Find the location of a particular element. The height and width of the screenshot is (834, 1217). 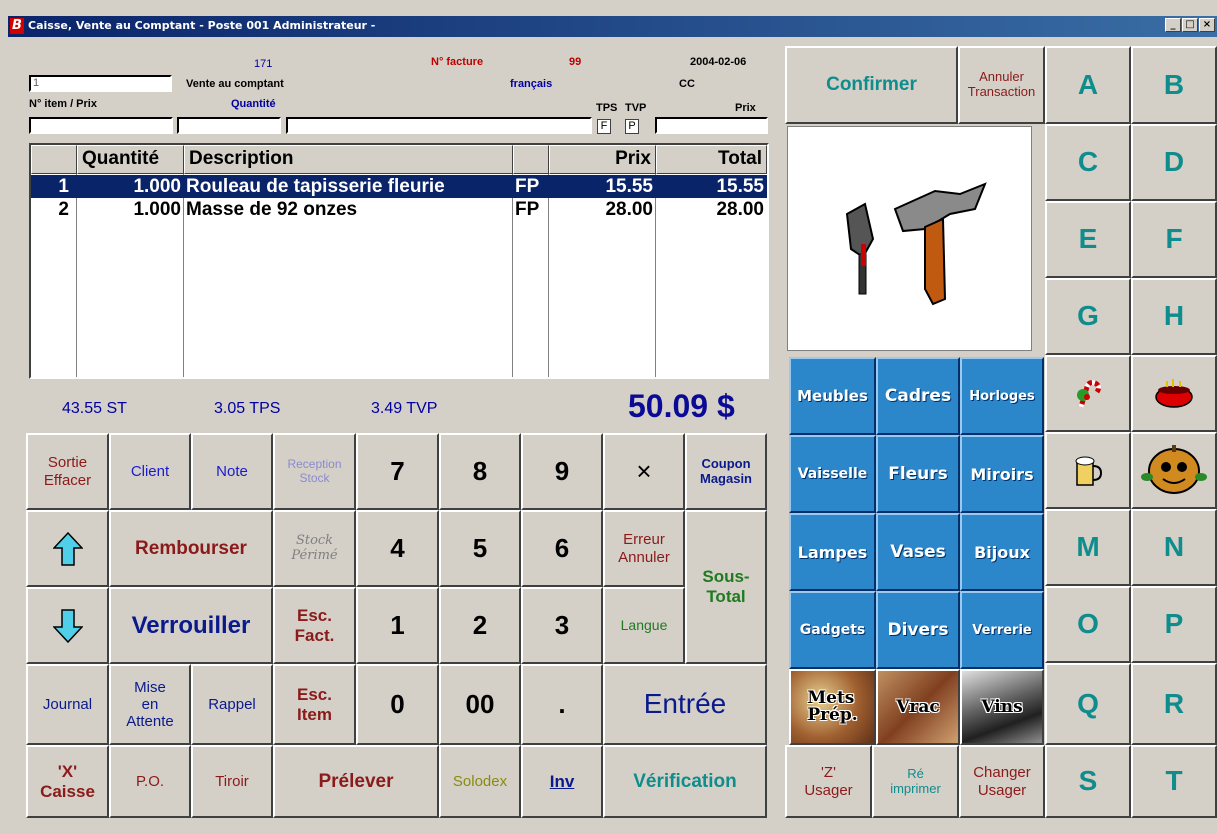

letter-h-button: H is located at coordinates (1174, 316).